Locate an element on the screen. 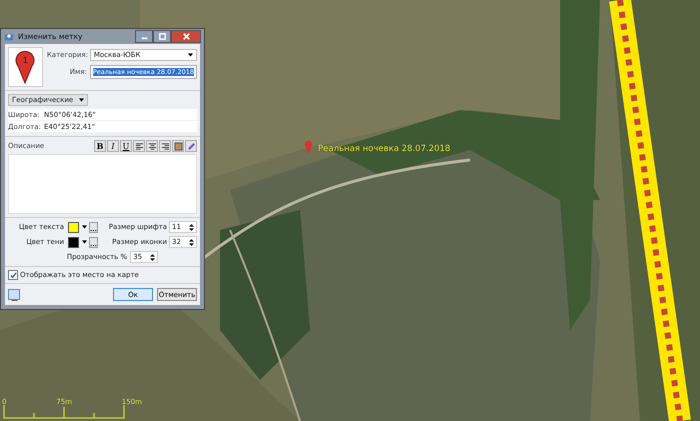  format-button: U is located at coordinates (126, 146).